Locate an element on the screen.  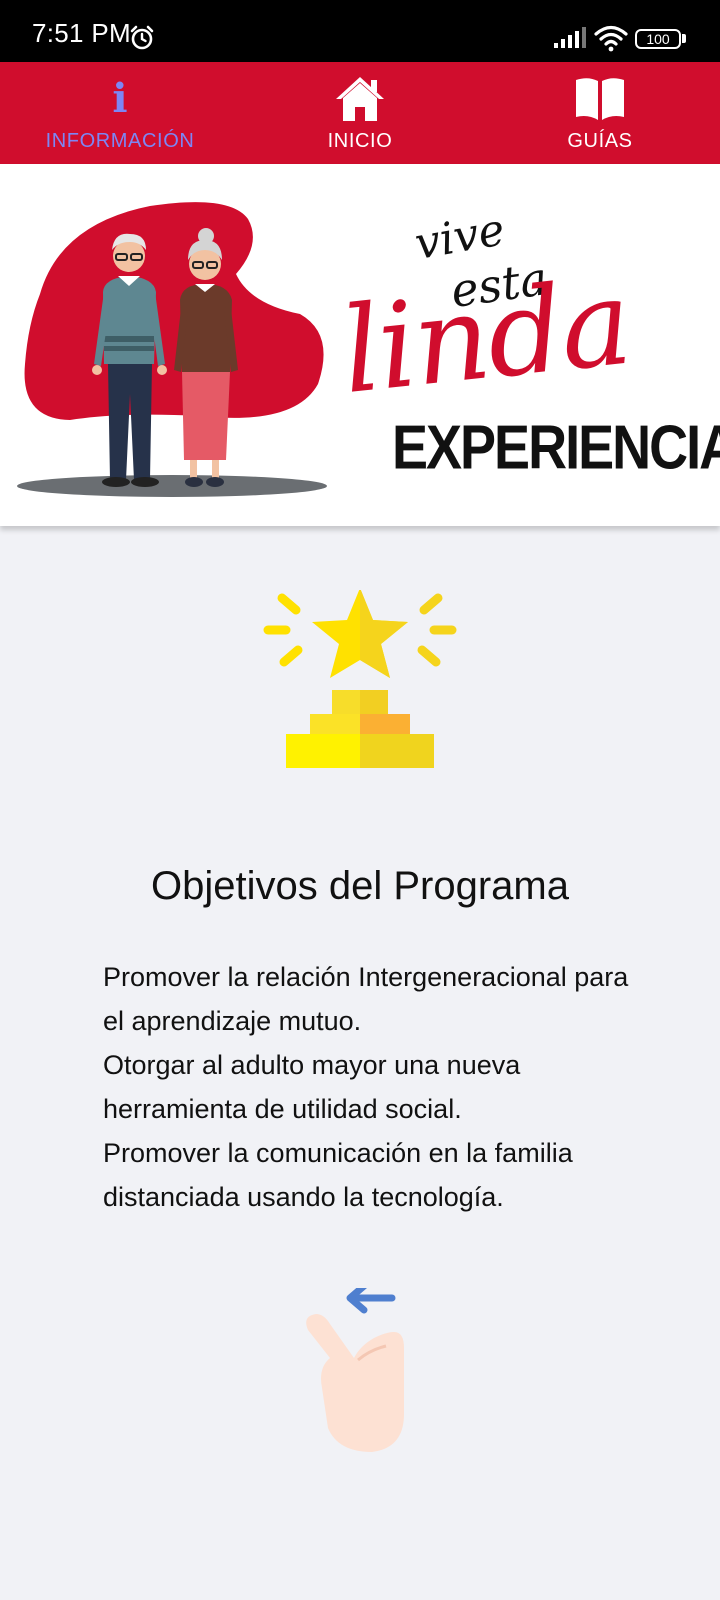
battery-icon: 100 is located at coordinates (658, 39).